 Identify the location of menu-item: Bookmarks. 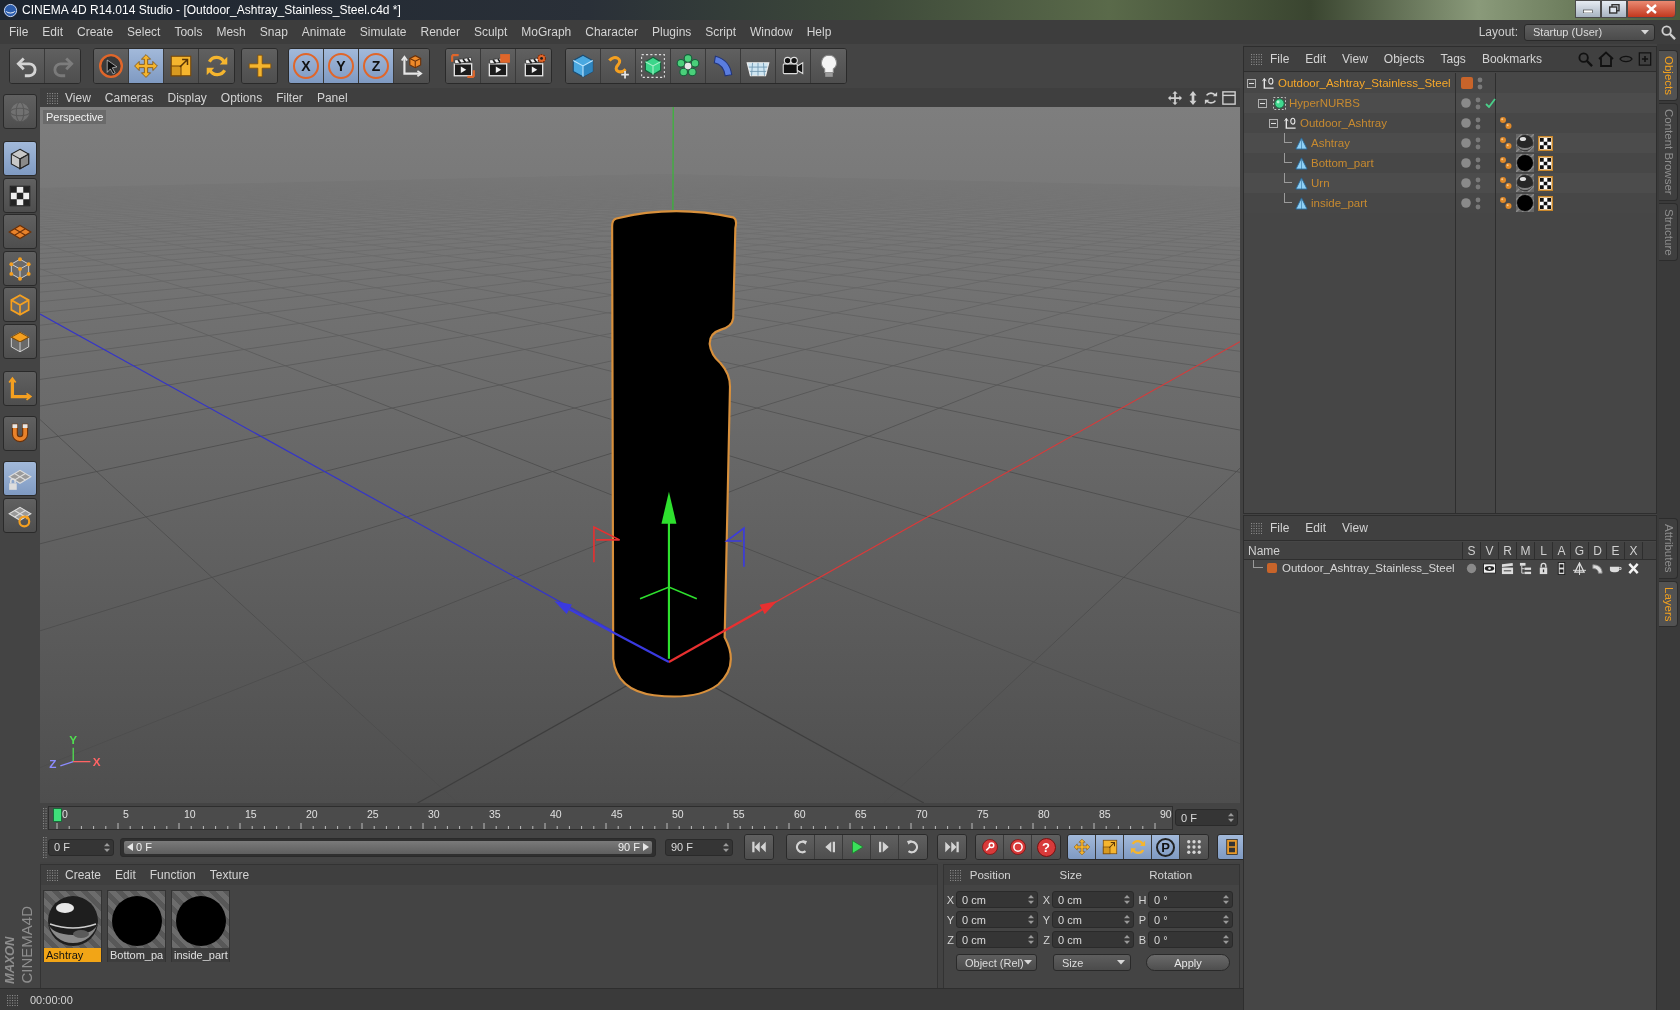
(1511, 59).